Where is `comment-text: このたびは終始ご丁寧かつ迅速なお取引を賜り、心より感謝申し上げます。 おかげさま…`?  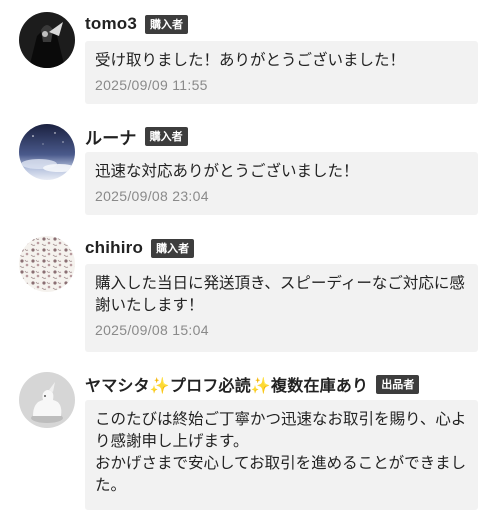
comment-text: このたびは終始ご丁寧かつ迅速なお取引を賜り、心より感謝申し上げます。 おかげさま… is located at coordinates (281, 452).